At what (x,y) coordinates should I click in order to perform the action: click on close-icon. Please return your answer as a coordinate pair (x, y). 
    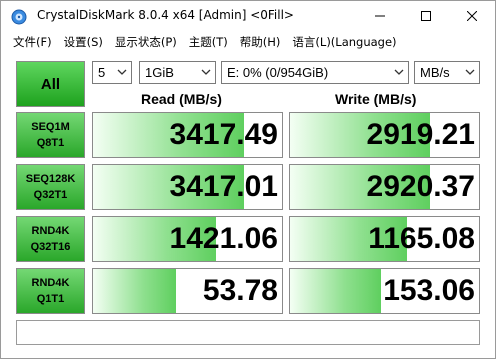
    Looking at the image, I should click on (472, 16).